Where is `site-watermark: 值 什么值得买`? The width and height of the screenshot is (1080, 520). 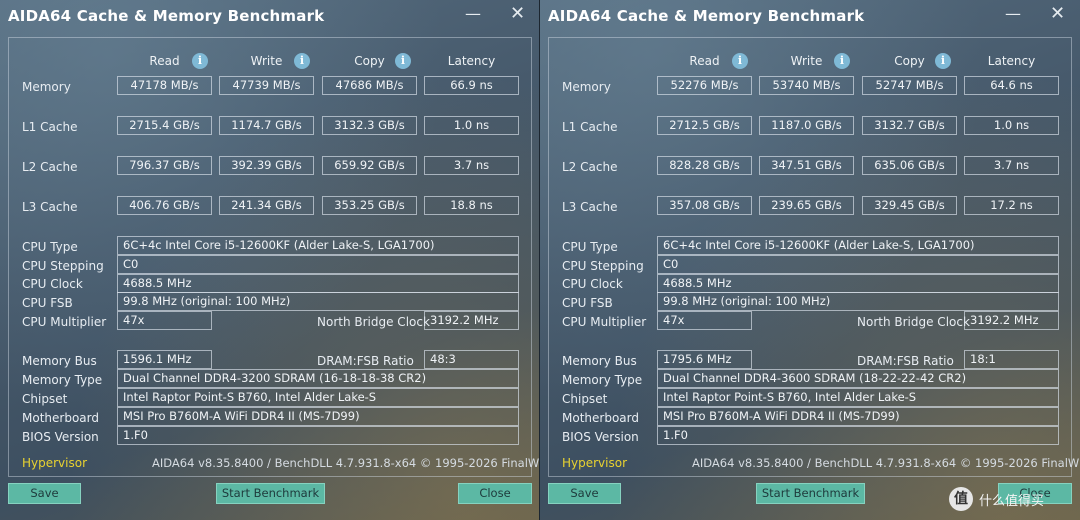 site-watermark: 值 什么值得买 is located at coordinates (1014, 499).